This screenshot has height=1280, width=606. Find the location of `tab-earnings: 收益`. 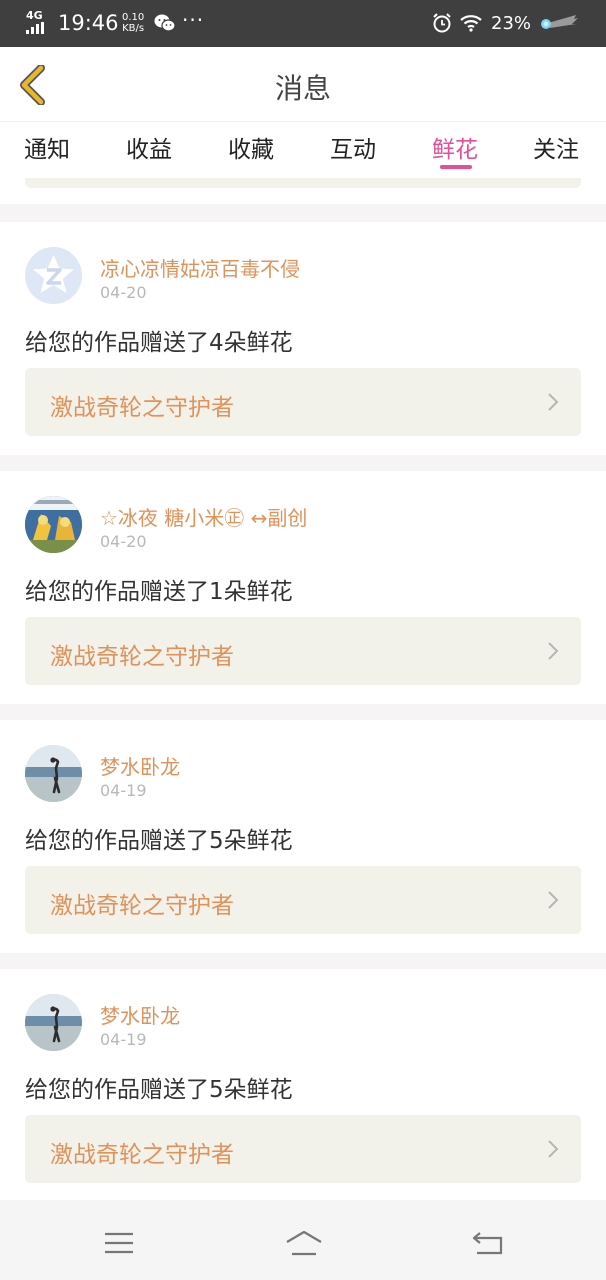

tab-earnings: 收益 is located at coordinates (149, 147).